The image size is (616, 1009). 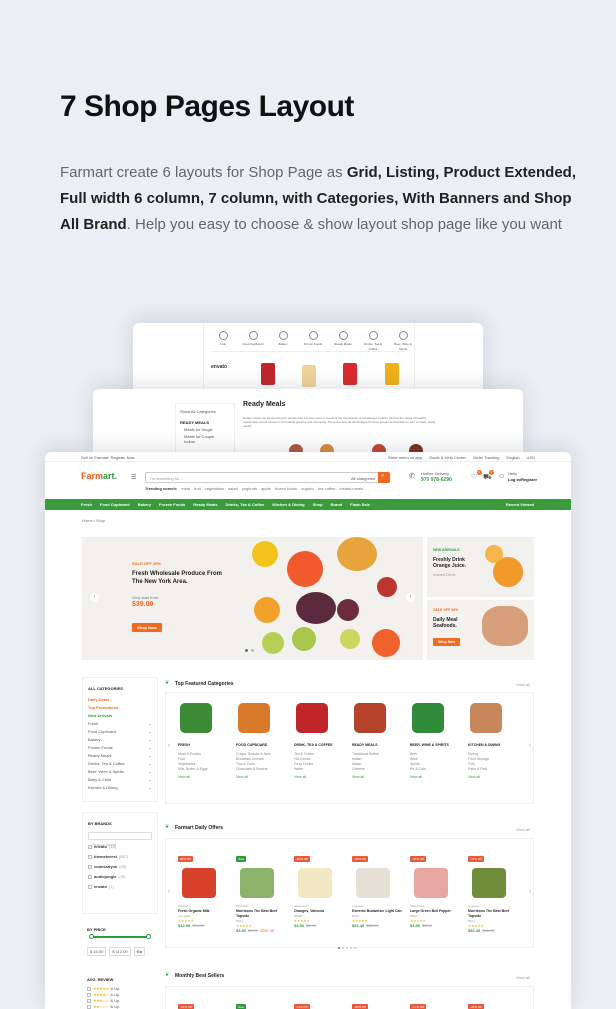 What do you see at coordinates (522, 479) in the screenshot?
I see `login-register-link: Log in/Register` at bounding box center [522, 479].